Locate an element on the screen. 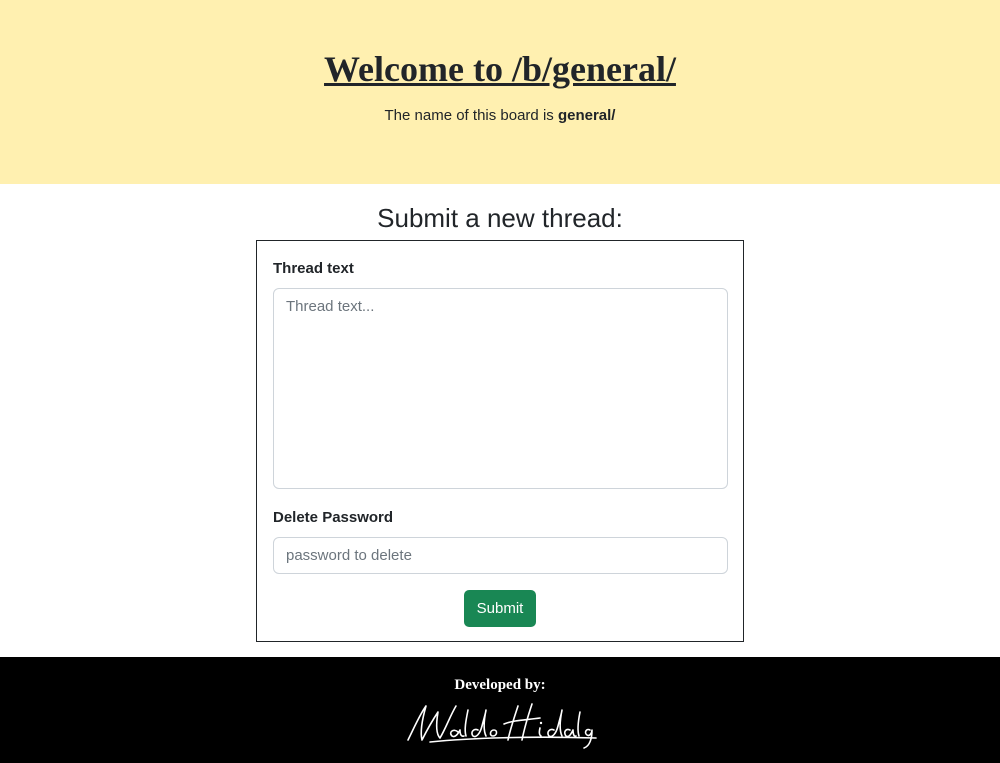  board-subtitle-prefix: The name of this board is is located at coordinates (471, 115).